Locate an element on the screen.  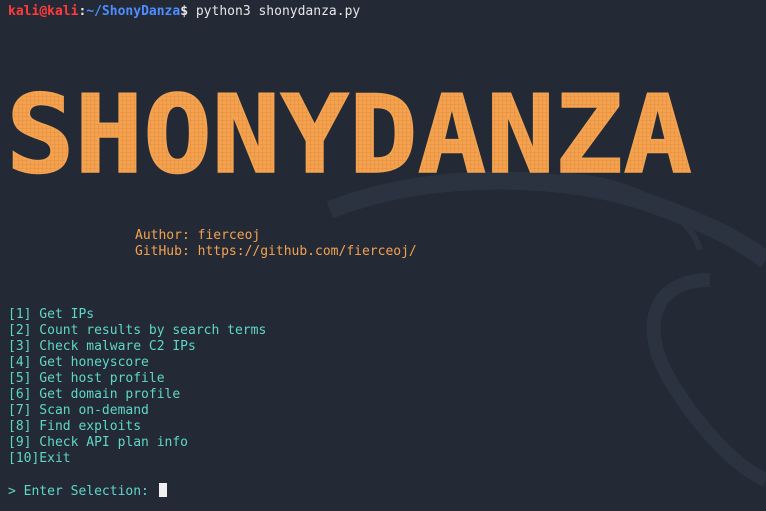
author-line: Author: fierceoj is located at coordinates (198, 235).